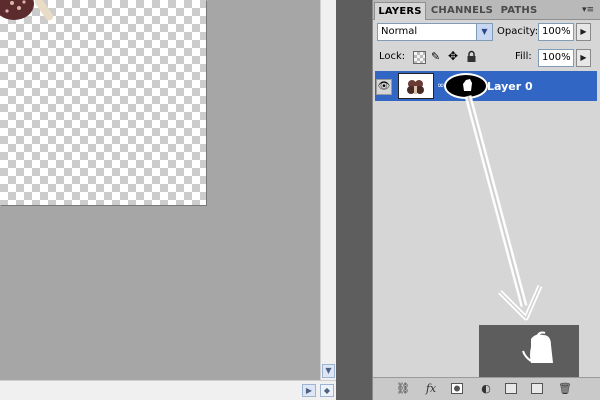 The height and width of the screenshot is (400, 600). I want to click on opacity-input: 100%, so click(556, 32).